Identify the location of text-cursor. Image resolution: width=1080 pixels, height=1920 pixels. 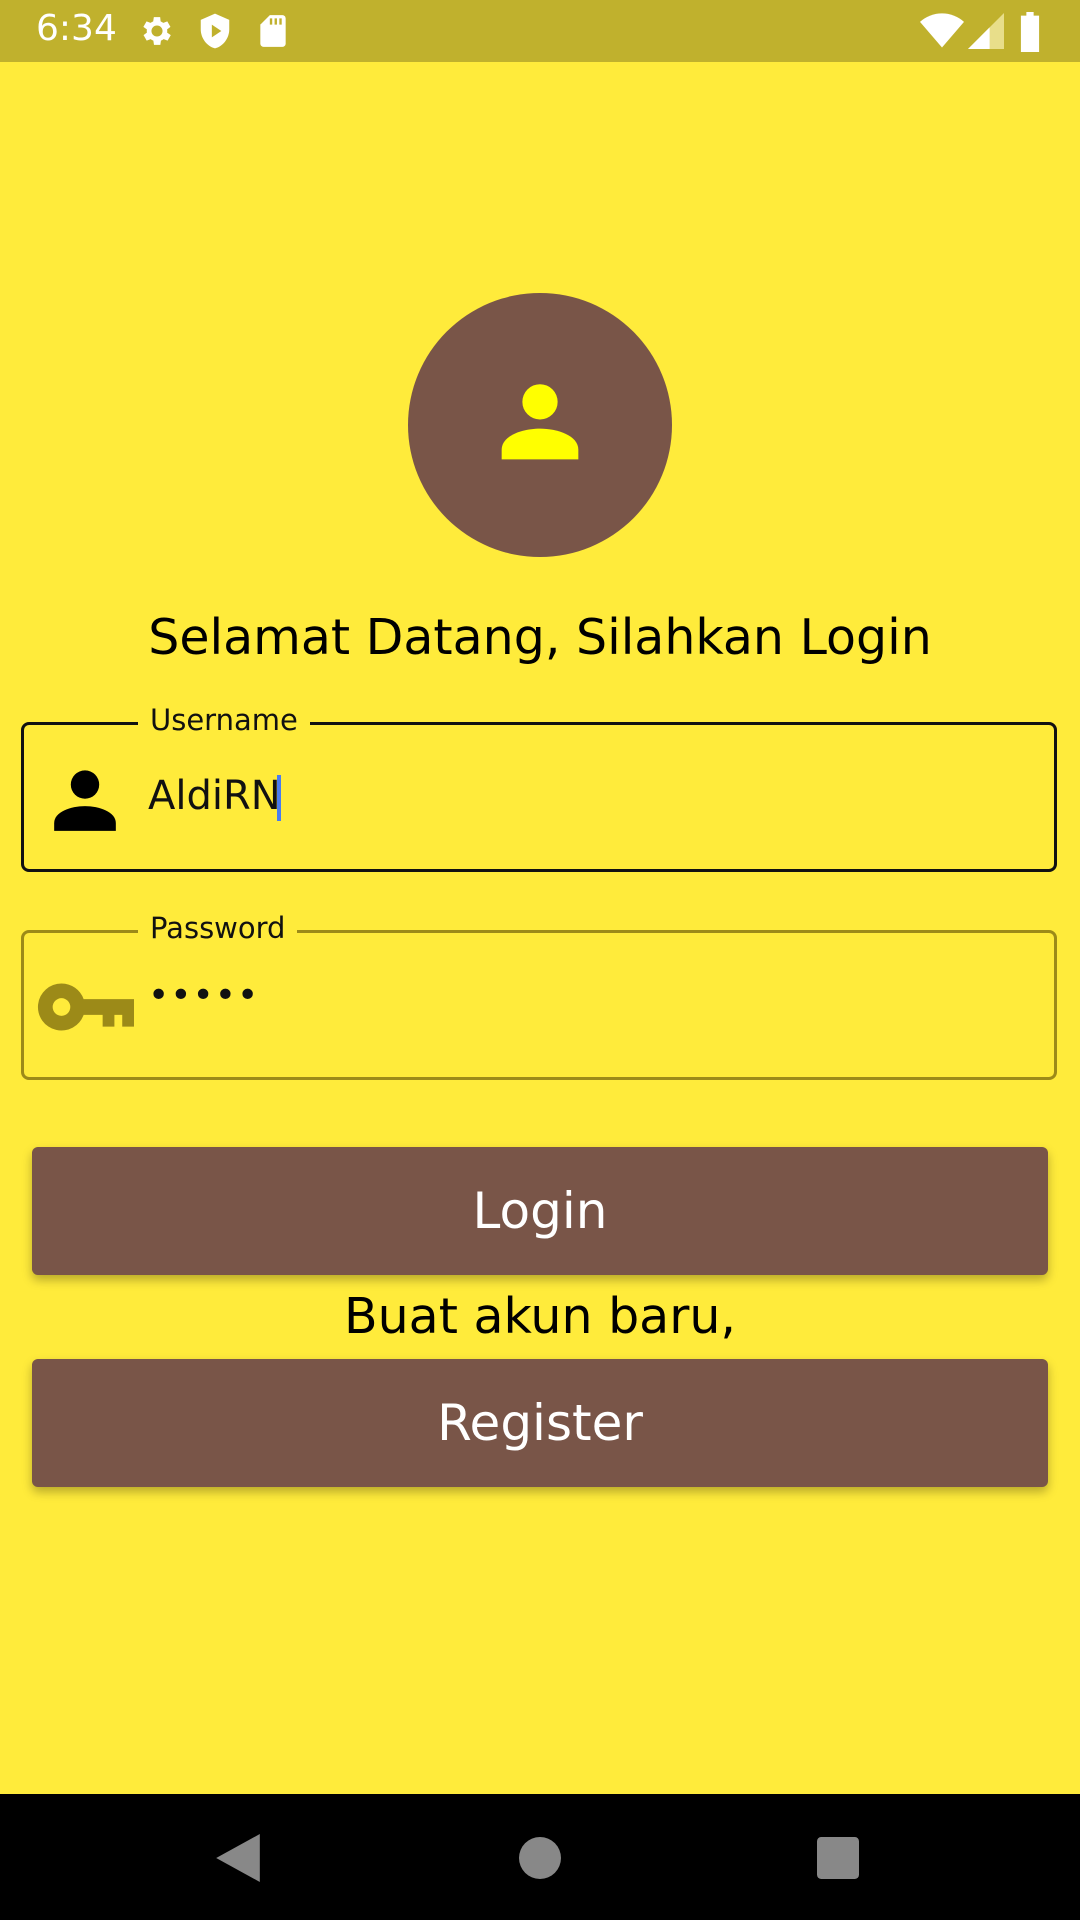
(279, 798).